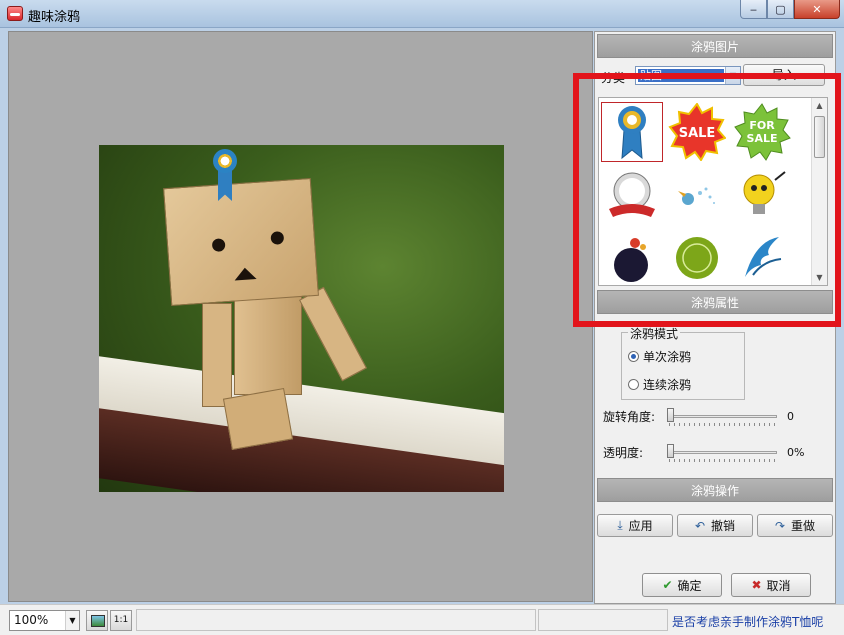  Describe the element at coordinates (700, 525) in the screenshot. I see `undo-icon: ↶` at that location.